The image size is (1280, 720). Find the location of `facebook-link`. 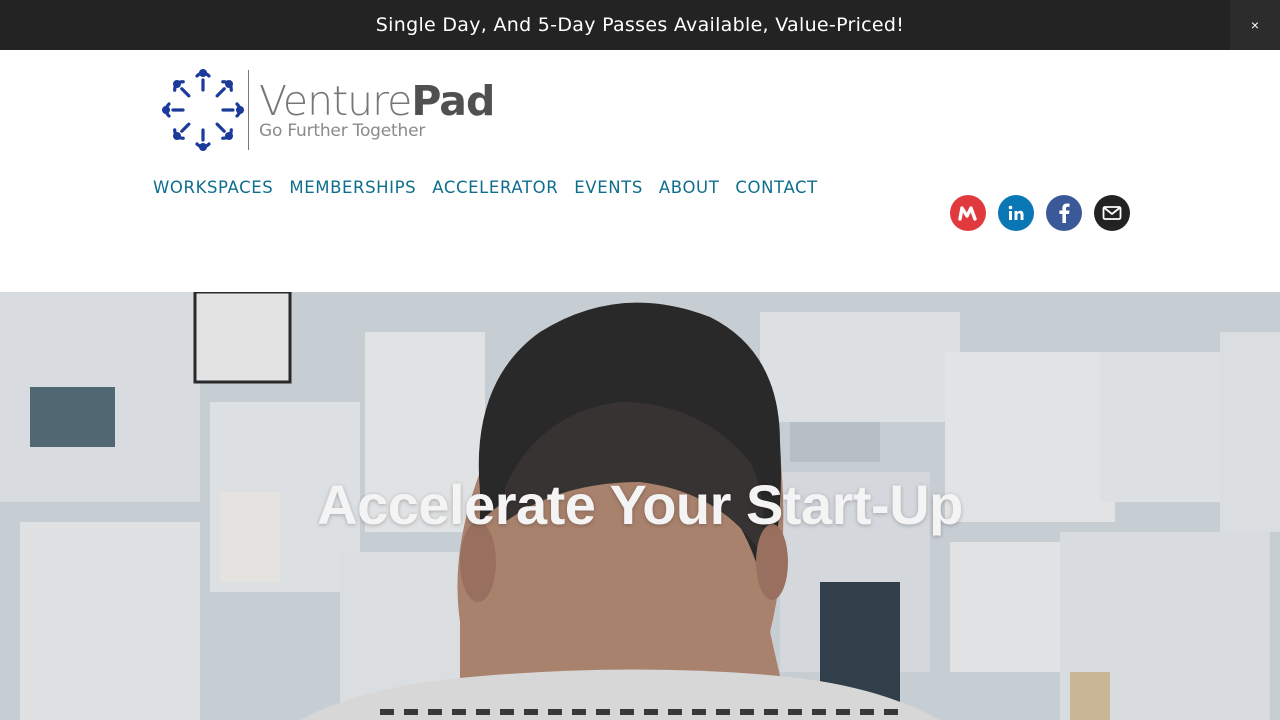

facebook-link is located at coordinates (1064, 213).